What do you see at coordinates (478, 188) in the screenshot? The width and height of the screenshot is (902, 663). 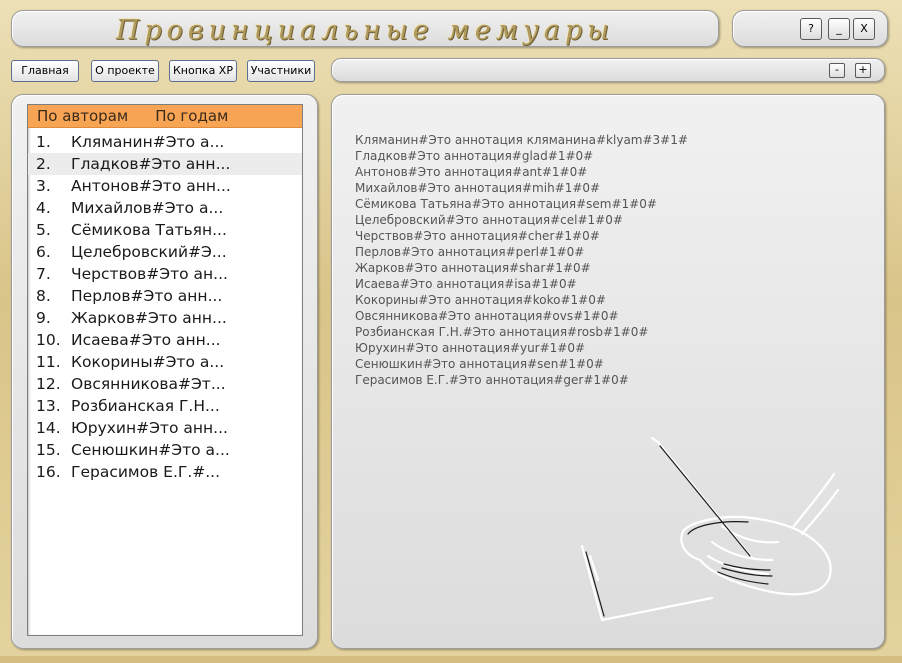 I see `annotation-line: Михайлов#Это аннотация#mih#1#0#` at bounding box center [478, 188].